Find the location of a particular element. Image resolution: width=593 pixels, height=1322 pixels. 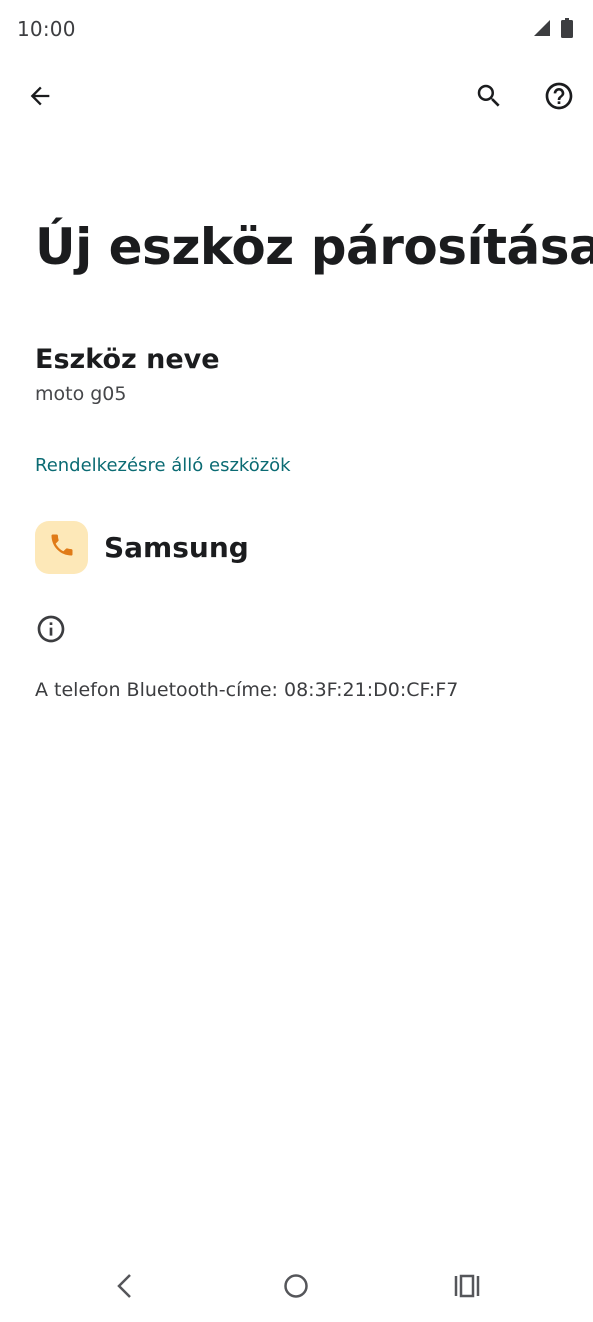

help-button is located at coordinates (559, 98).